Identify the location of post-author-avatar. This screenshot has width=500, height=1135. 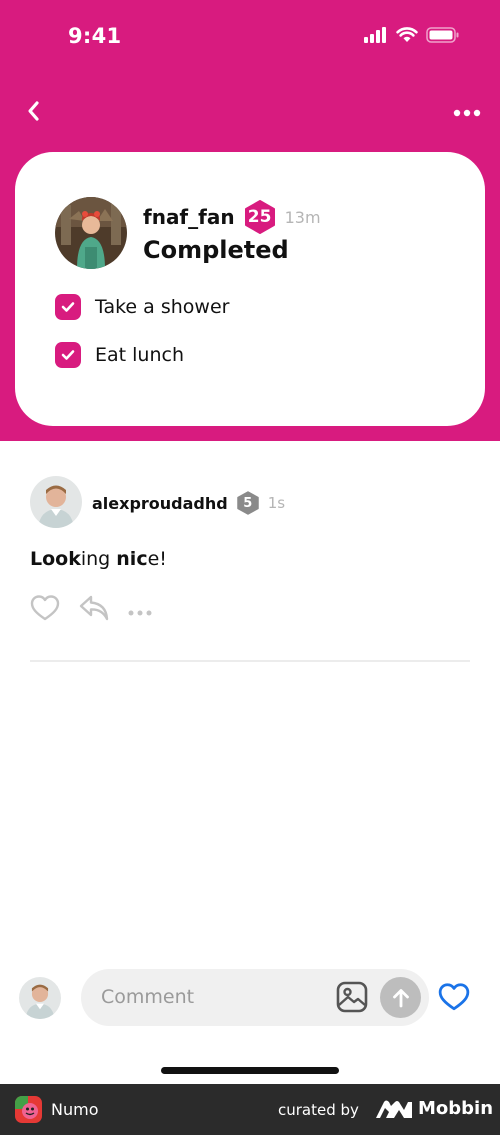
(91, 233).